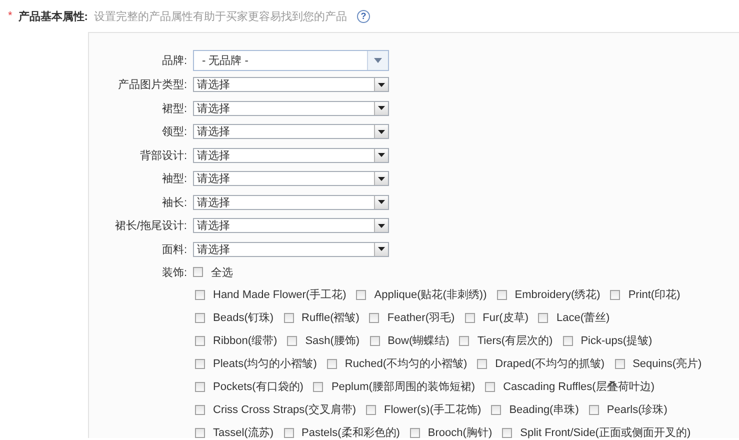 This screenshot has width=739, height=440. What do you see at coordinates (151, 85) in the screenshot?
I see `field-label: 产品图片类型:` at bounding box center [151, 85].